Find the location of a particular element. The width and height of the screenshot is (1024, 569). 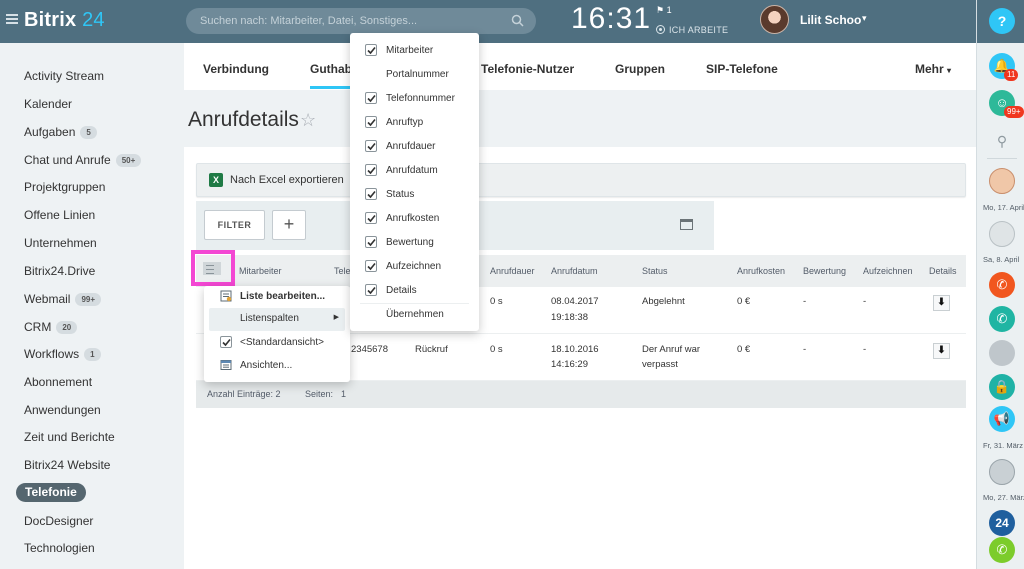

megaphone-icon: 📢 is located at coordinates (1002, 419).